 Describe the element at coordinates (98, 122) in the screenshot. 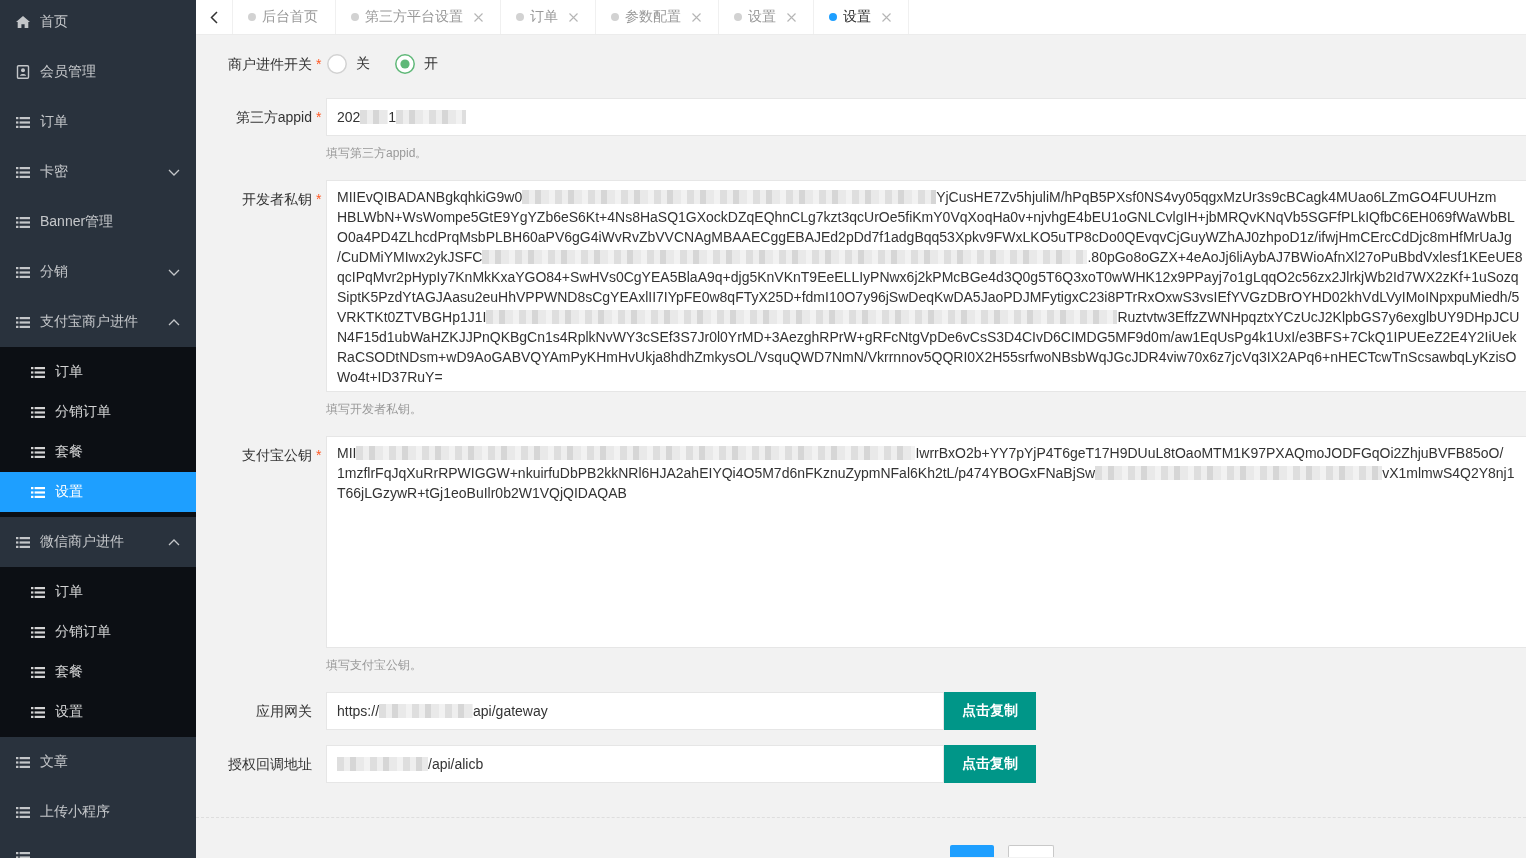

I see `sidebar-item: 订单` at that location.